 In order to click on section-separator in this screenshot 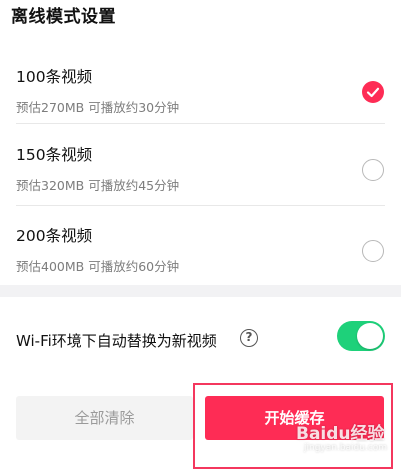, I will do `click(200, 291)`.